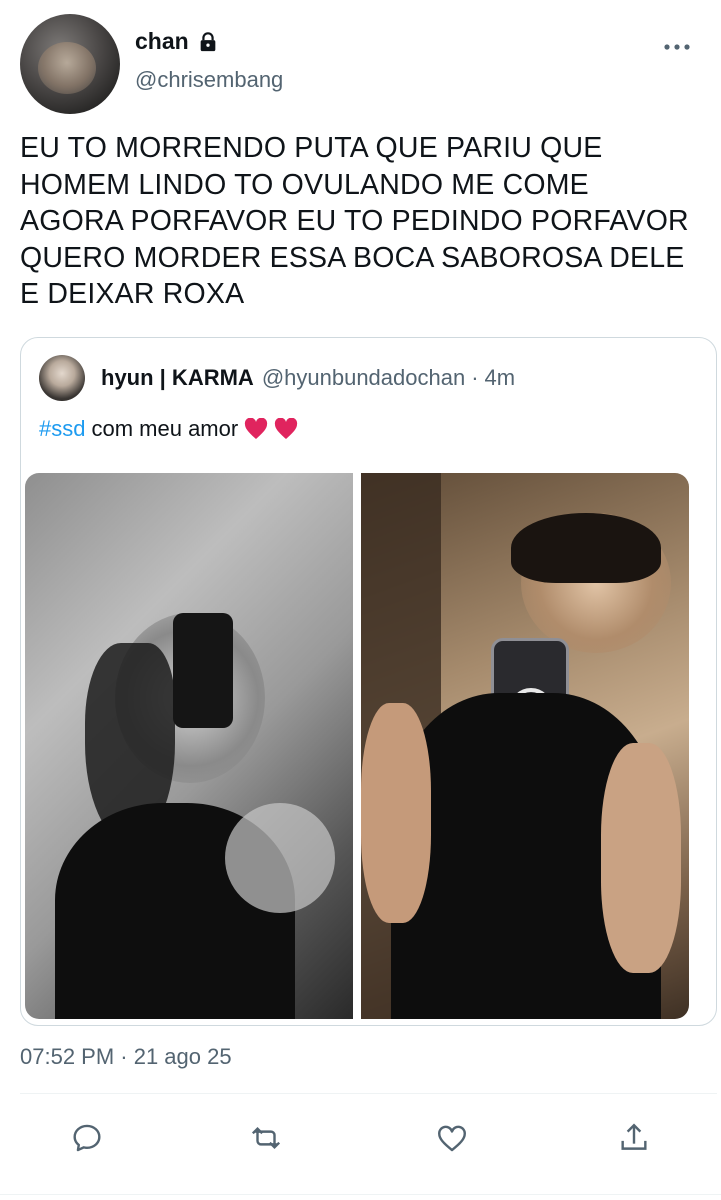 This screenshot has height=1200, width=721. What do you see at coordinates (209, 80) in the screenshot?
I see `author-handle: @chrisembang` at bounding box center [209, 80].